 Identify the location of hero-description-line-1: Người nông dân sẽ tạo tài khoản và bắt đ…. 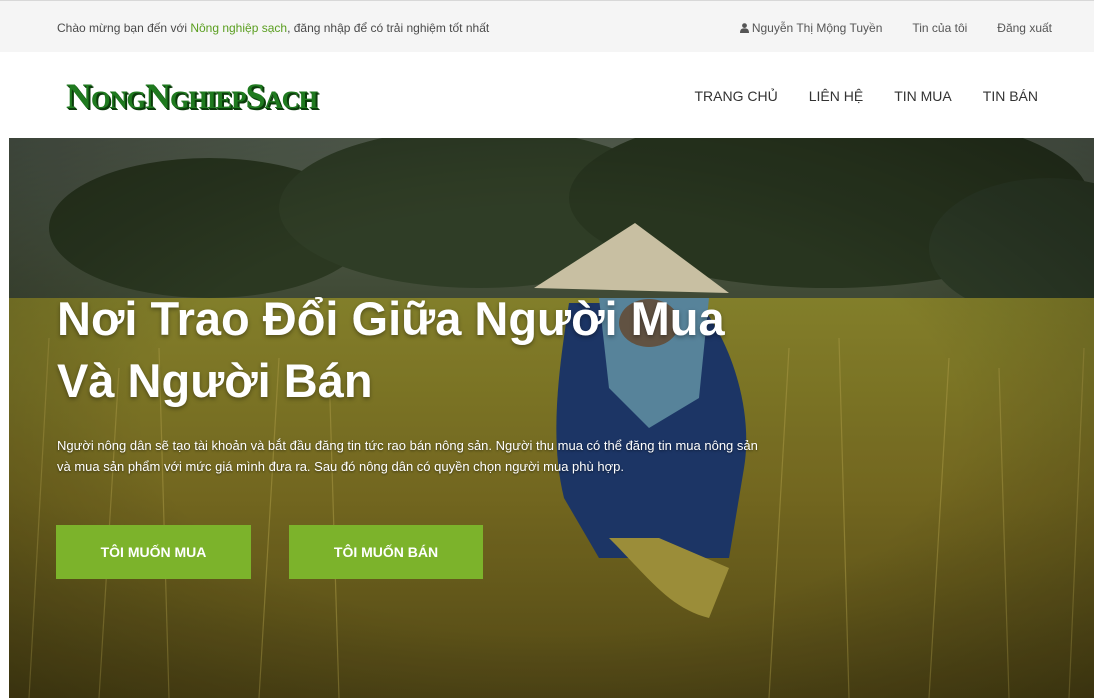
(407, 445).